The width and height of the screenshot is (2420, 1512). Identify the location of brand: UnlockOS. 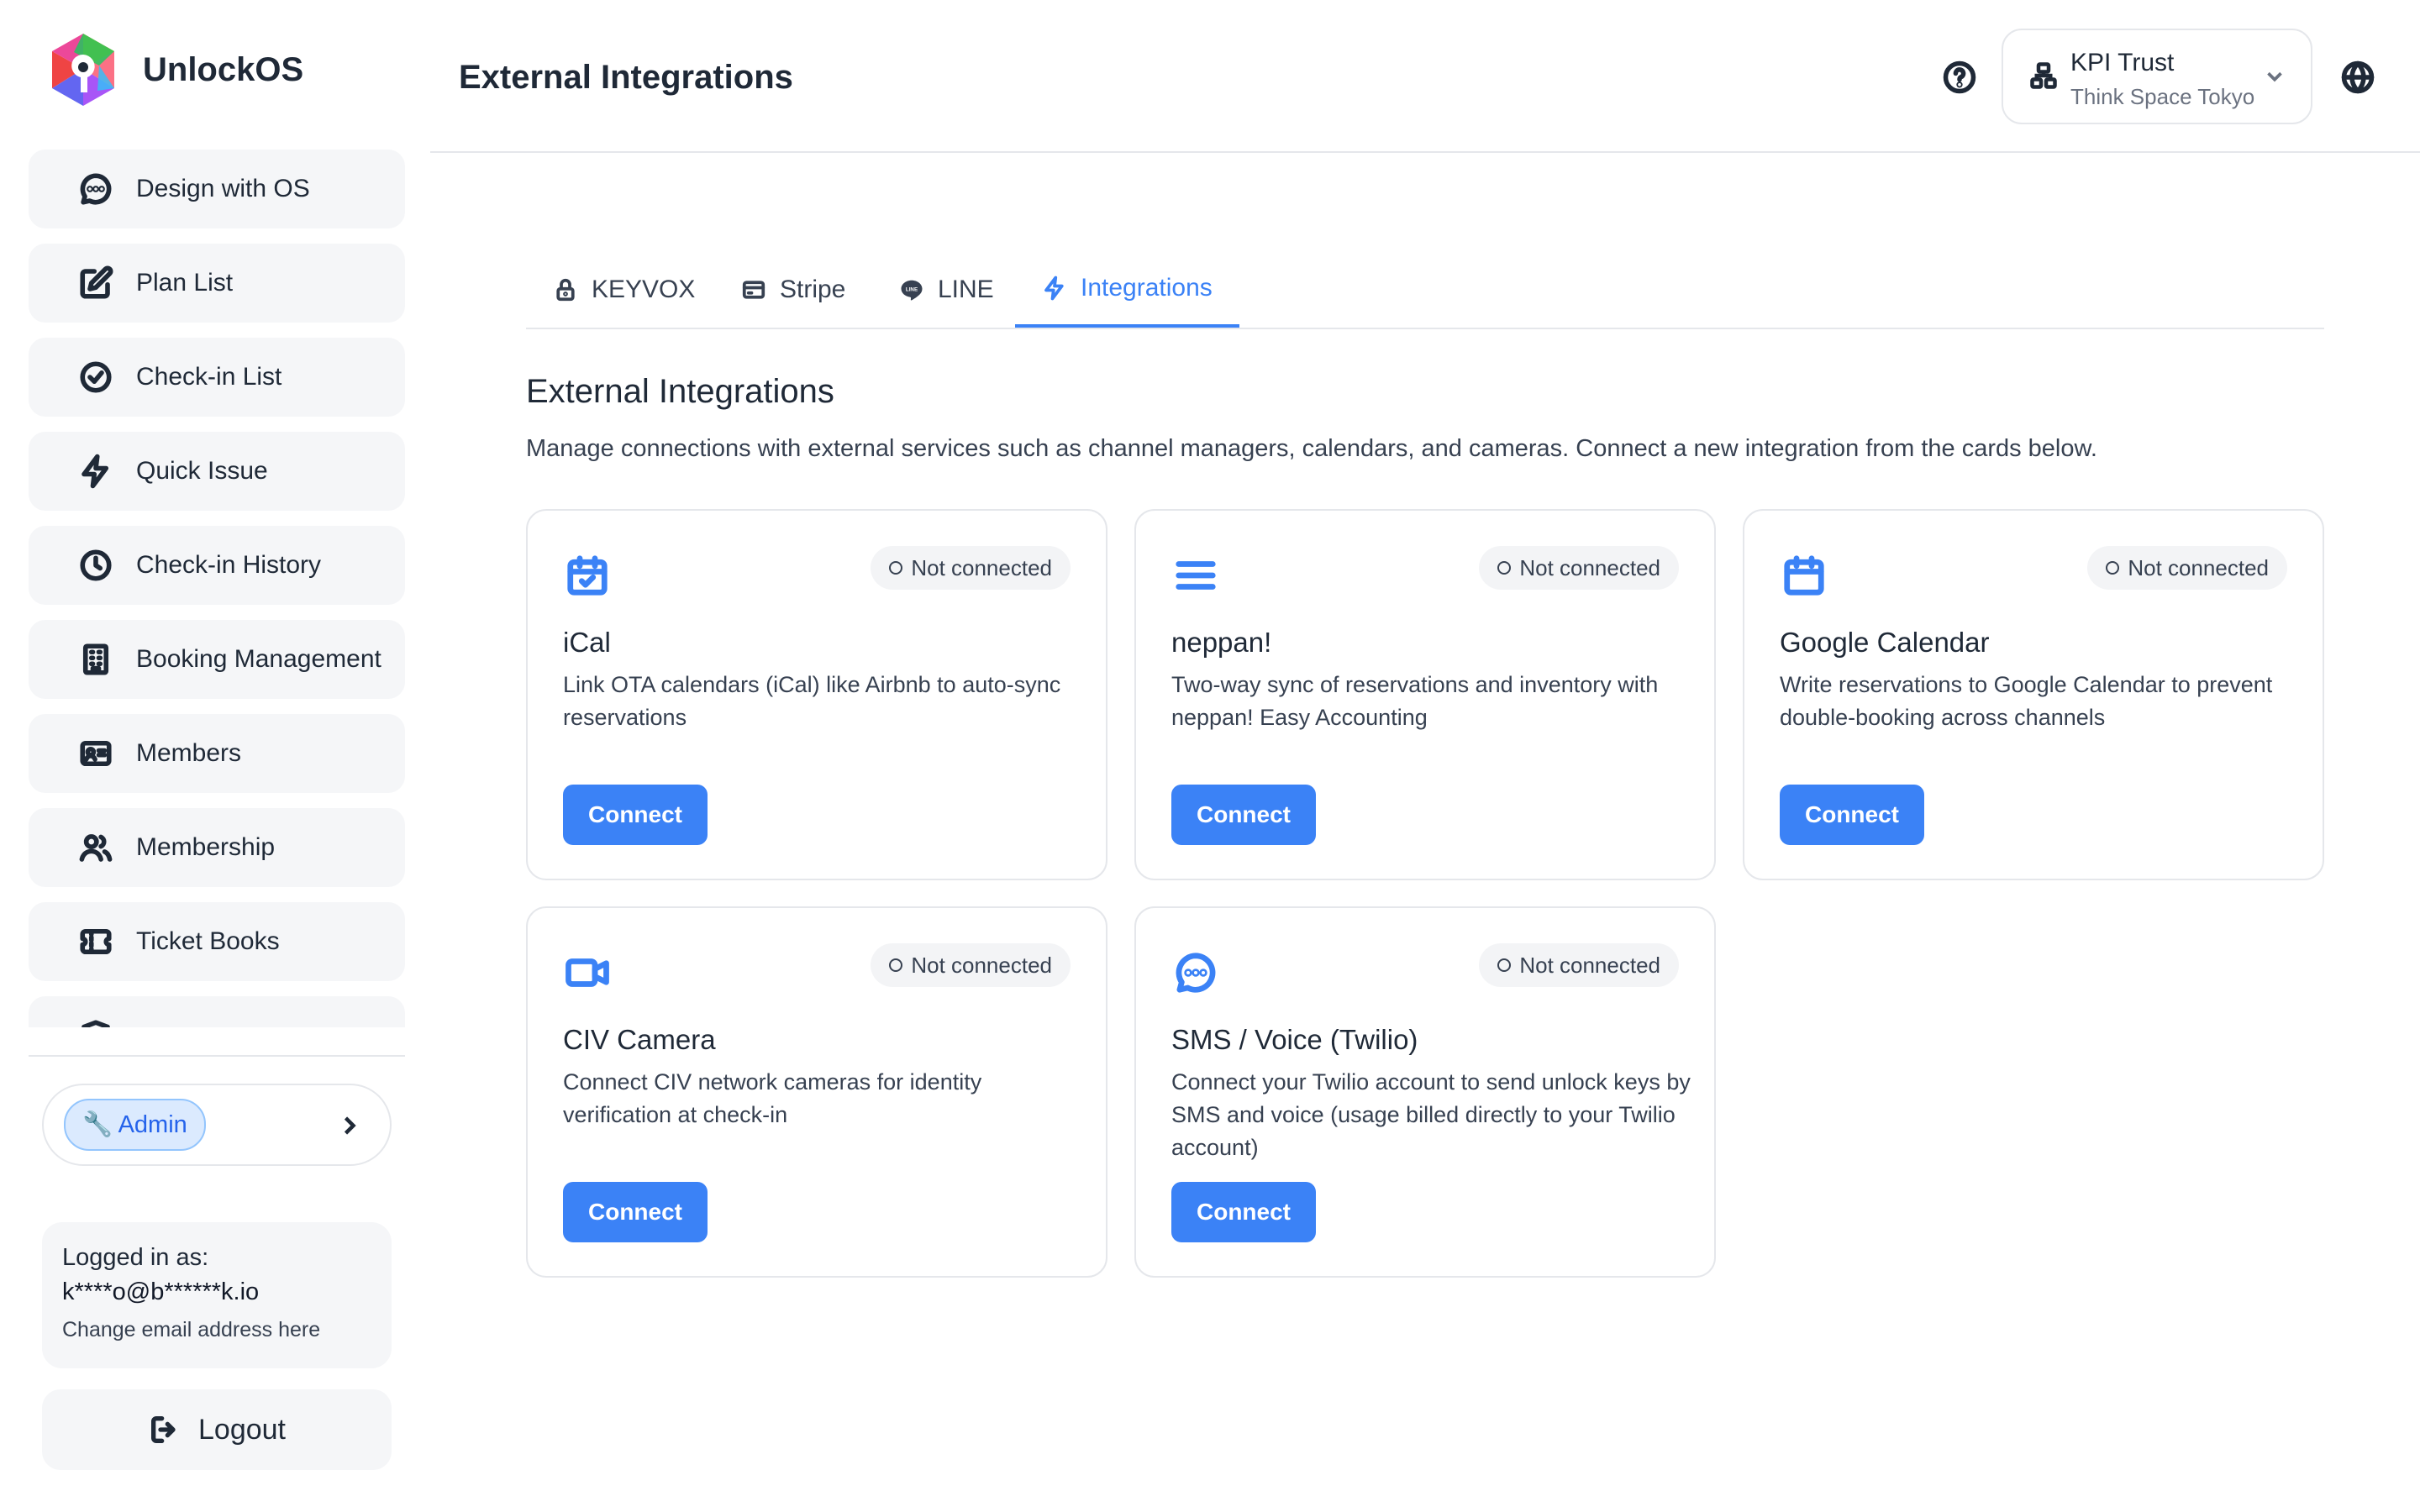
(176, 70).